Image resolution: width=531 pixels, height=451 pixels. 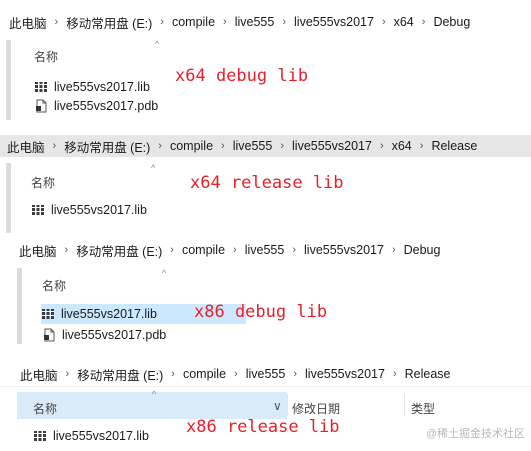 What do you see at coordinates (242, 76) in the screenshot?
I see `annotation-label: x64 debug lib` at bounding box center [242, 76].